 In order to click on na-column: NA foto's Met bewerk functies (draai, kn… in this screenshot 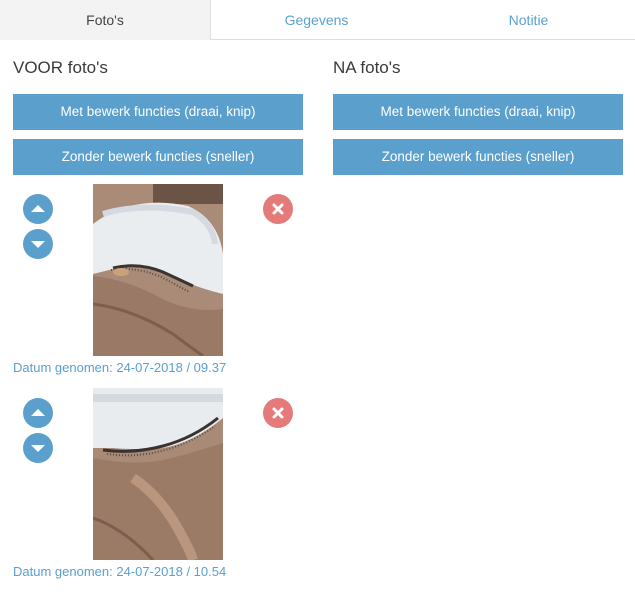, I will do `click(478, 120)`.